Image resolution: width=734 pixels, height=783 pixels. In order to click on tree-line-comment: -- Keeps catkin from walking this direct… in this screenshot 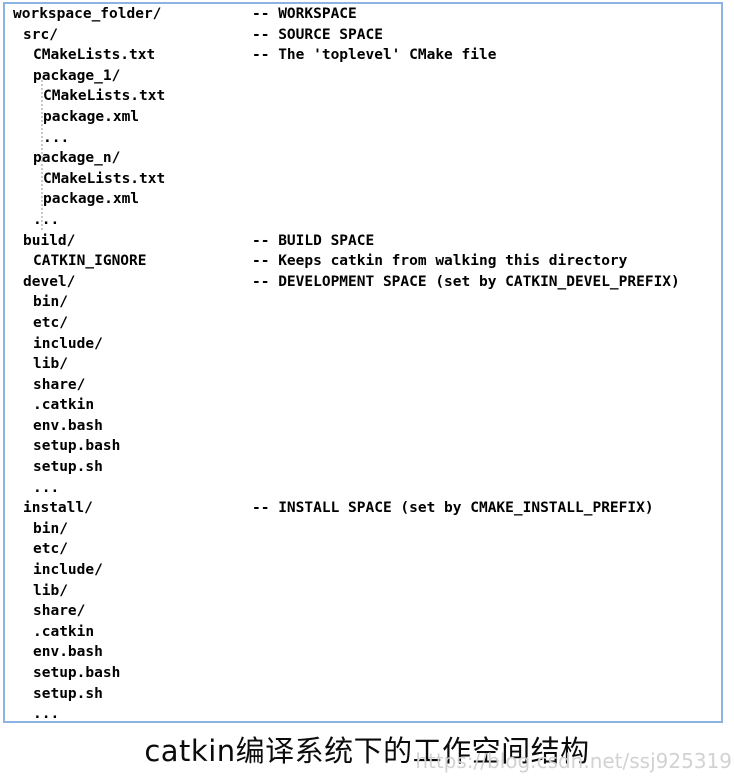, I will do `click(440, 261)`.